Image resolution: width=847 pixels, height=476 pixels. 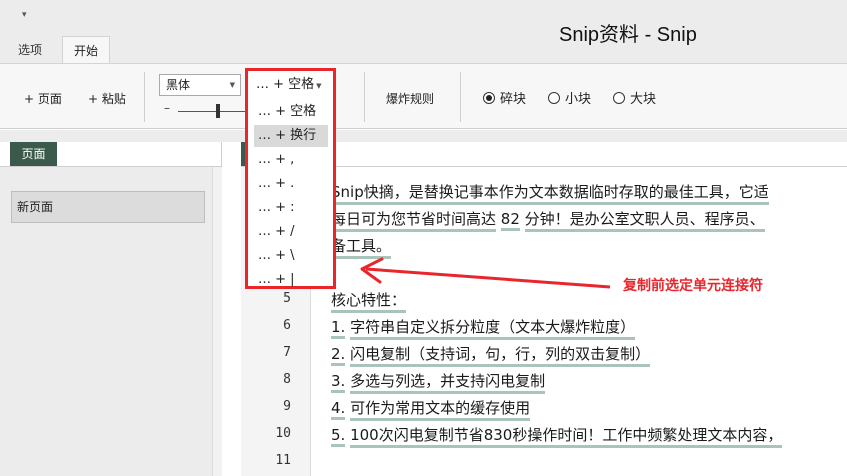 What do you see at coordinates (291, 232) in the screenshot?
I see `connector-option: … + /` at bounding box center [291, 232].